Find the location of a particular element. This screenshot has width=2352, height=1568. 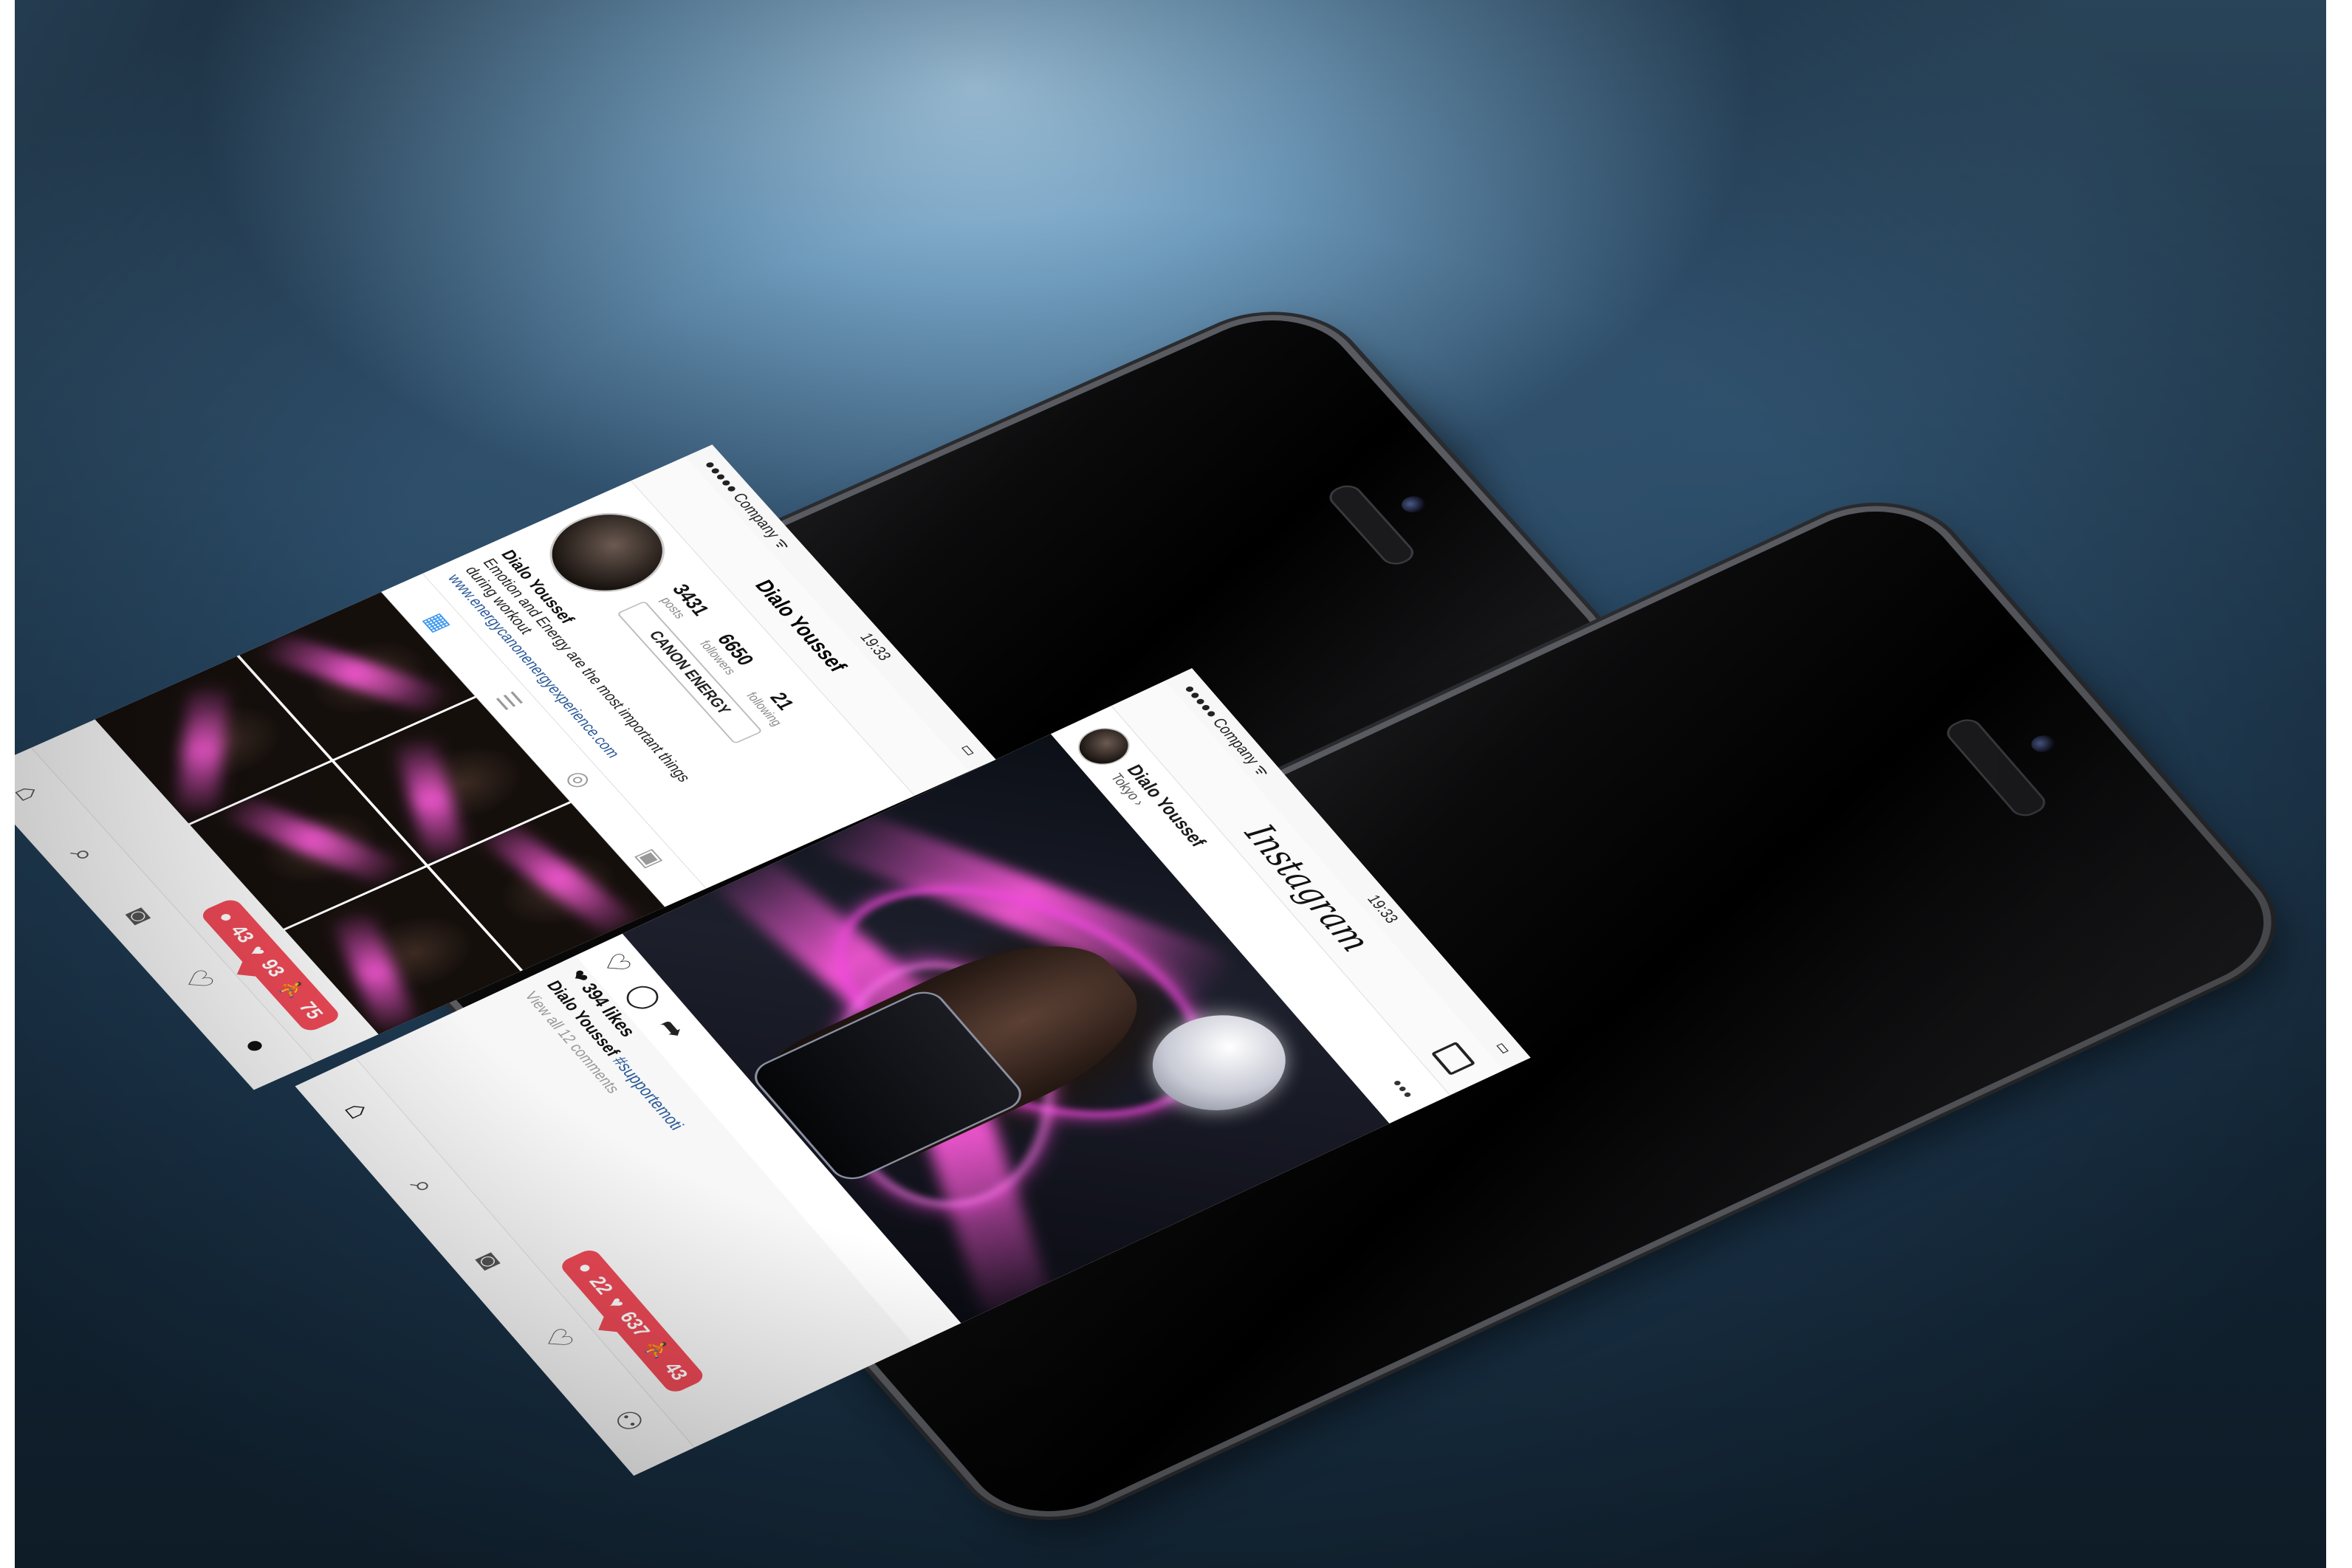

front-phone-speaker is located at coordinates (1996, 768).